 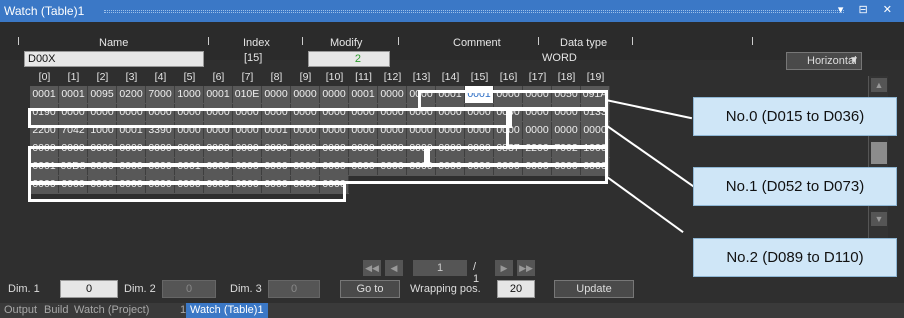 I want to click on range-box-no0-start, so click(x=513, y=100).